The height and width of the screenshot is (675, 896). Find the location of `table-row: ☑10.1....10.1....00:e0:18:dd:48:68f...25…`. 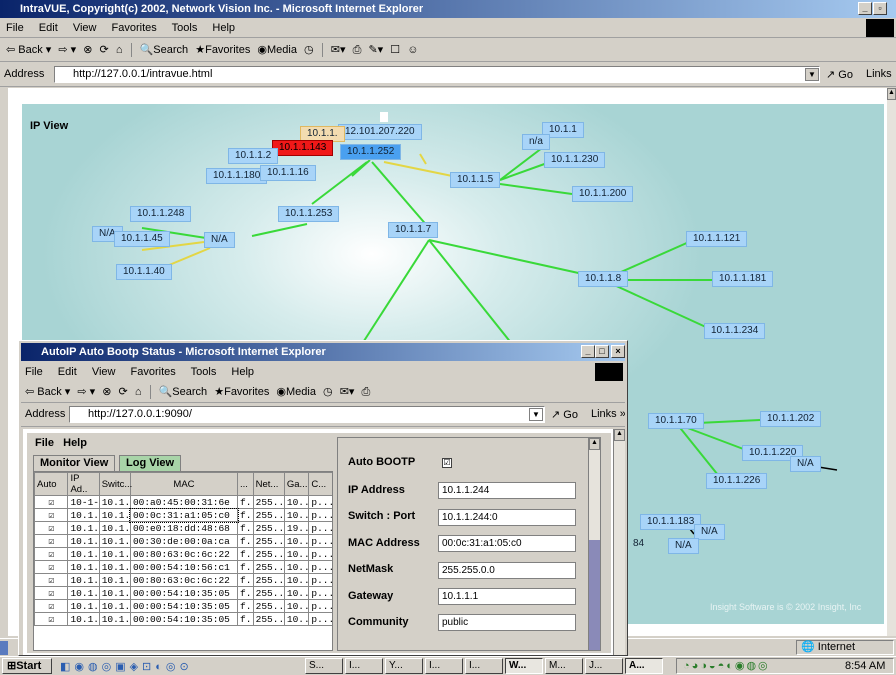

table-row: ☑10.1....10.1....00:e0:18:dd:48:68f...25… is located at coordinates (183, 528).